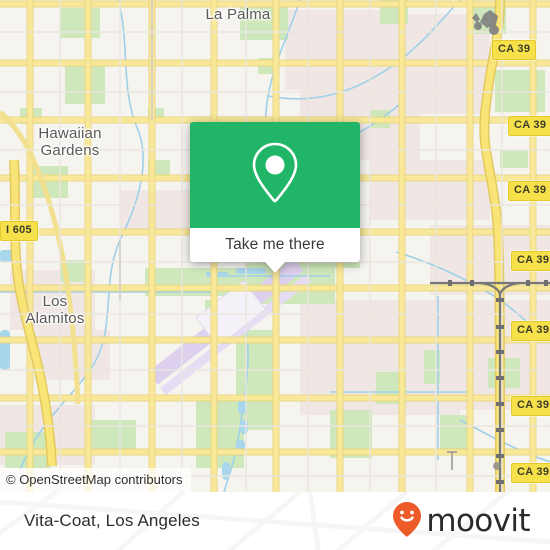 Image resolution: width=550 pixels, height=550 pixels. What do you see at coordinates (407, 521) in the screenshot?
I see `moovit-smiley-pin-icon` at bounding box center [407, 521].